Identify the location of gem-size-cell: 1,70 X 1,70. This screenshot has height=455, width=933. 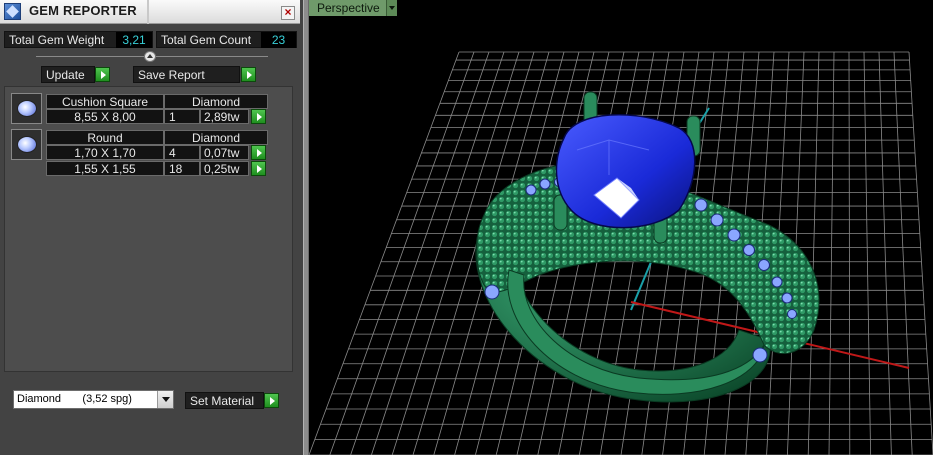
(105, 152).